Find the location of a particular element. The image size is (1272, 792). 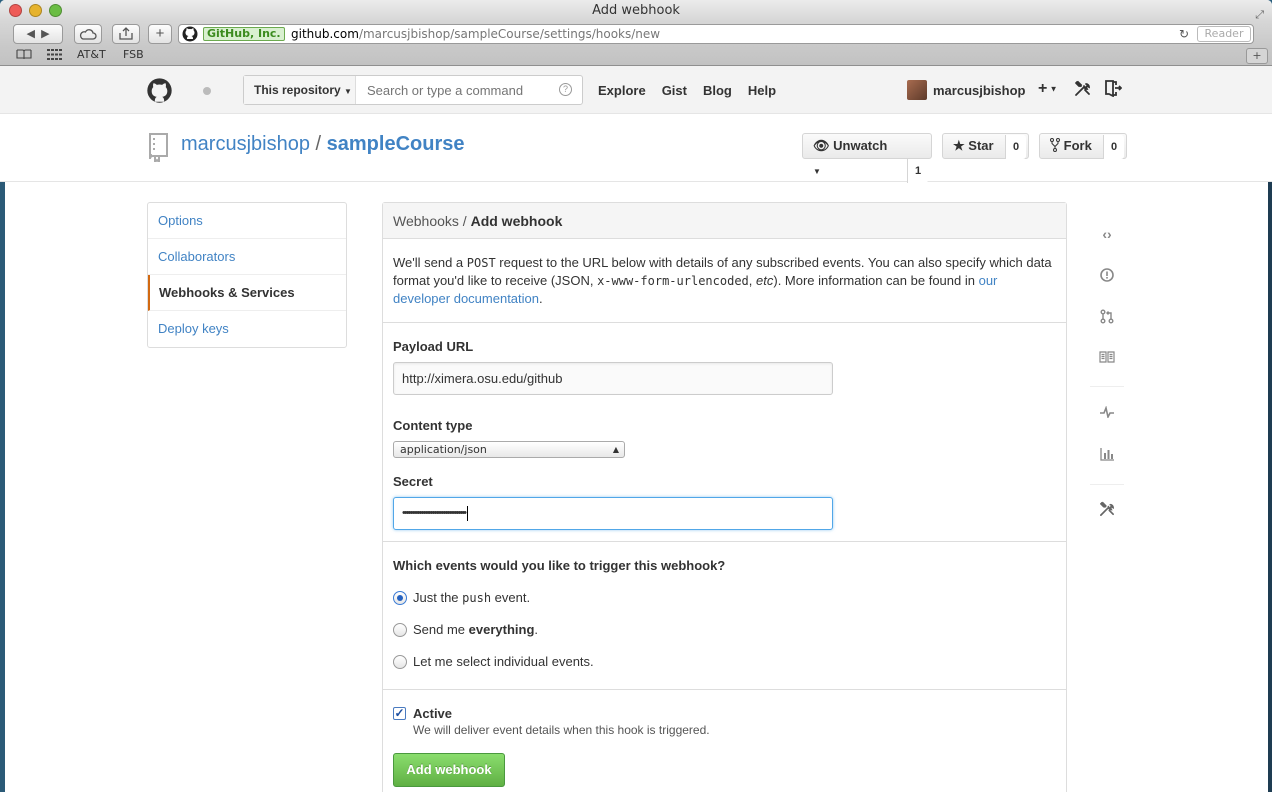

radio-individual is located at coordinates (400, 661).